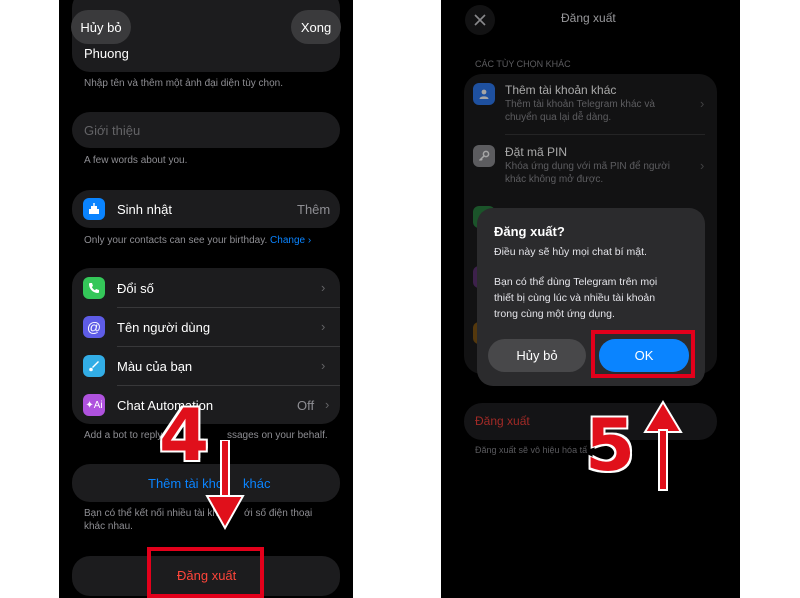 This screenshot has width=800, height=598. Describe the element at coordinates (531, 450) in the screenshot. I see `logout-caption: Đăng xuất sẽ vô hiệu hóa tấ` at that location.